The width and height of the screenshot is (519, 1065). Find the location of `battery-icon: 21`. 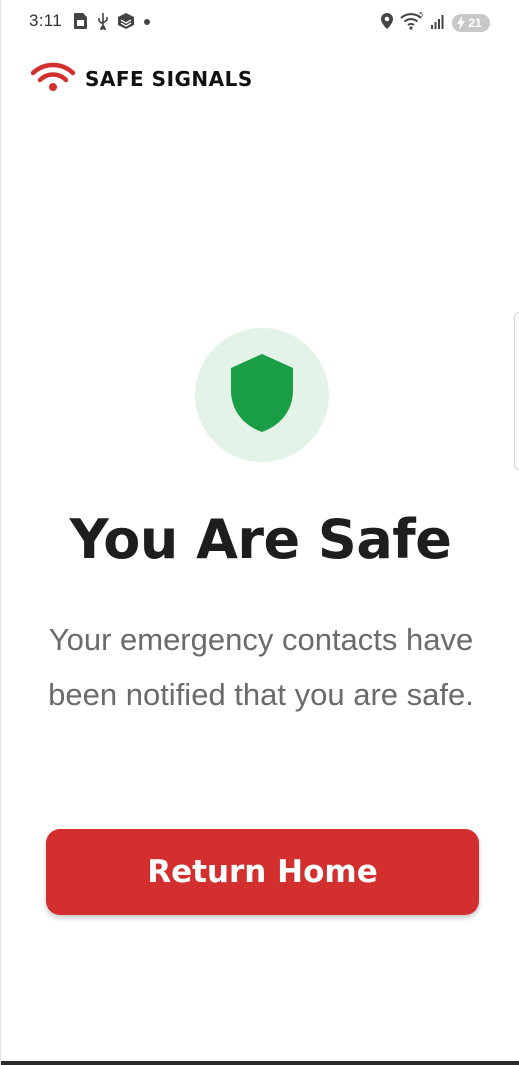

battery-icon: 21 is located at coordinates (471, 23).